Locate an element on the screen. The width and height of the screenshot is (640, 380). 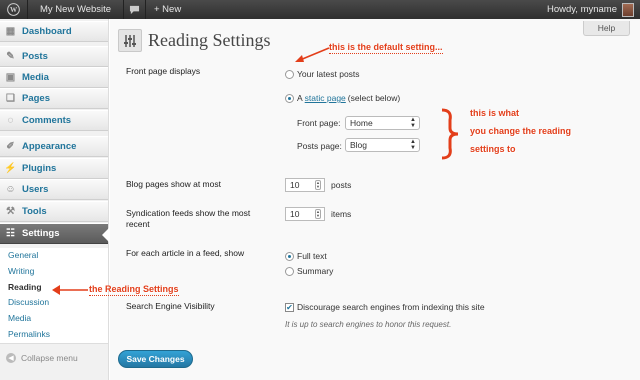
site-name-link: My New Website is located at coordinates (76, 9).